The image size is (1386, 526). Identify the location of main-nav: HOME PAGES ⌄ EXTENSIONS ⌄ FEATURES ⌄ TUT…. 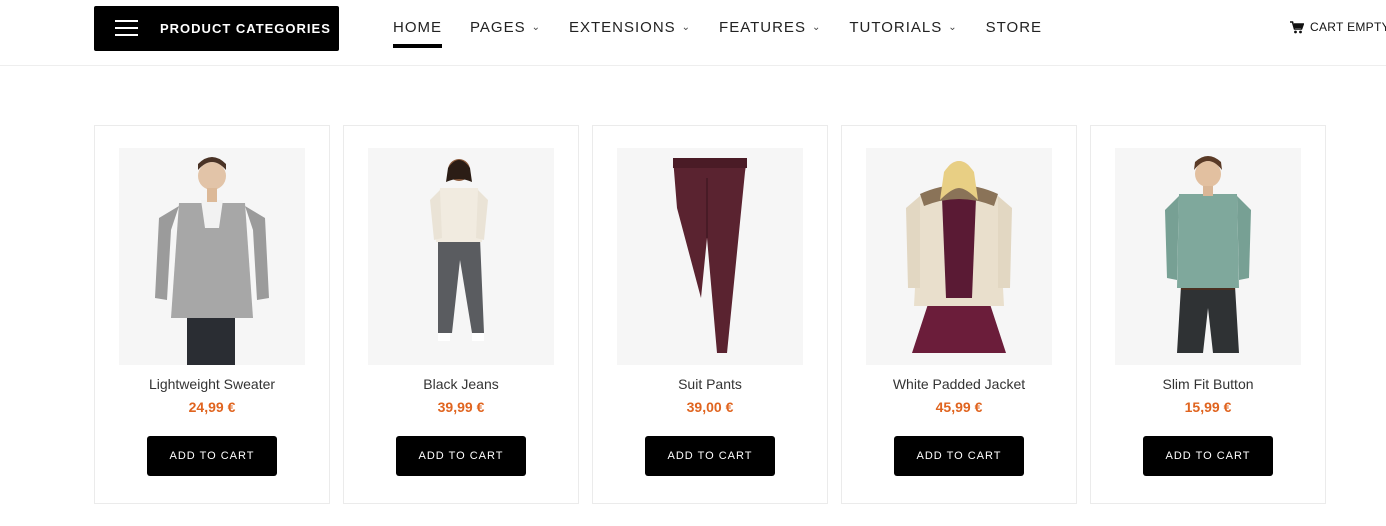
(731, 28).